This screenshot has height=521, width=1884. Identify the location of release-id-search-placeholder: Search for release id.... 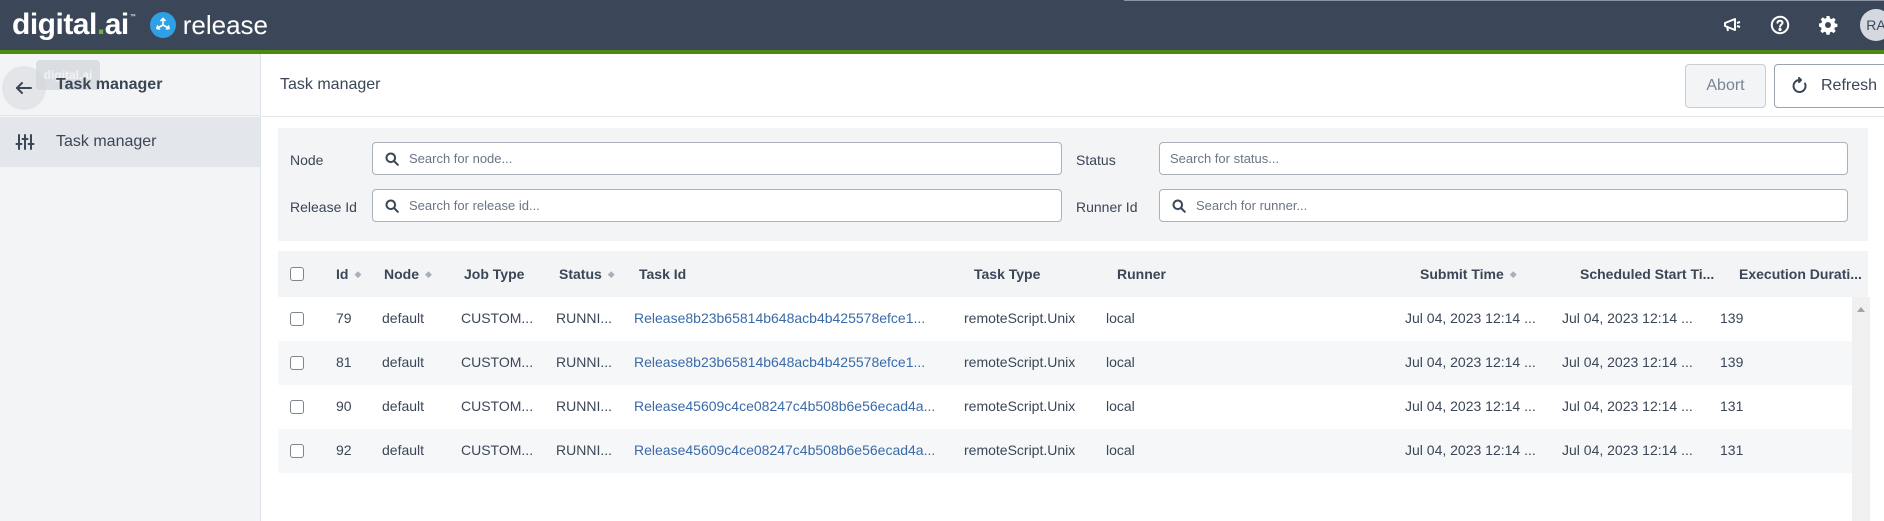
(474, 205).